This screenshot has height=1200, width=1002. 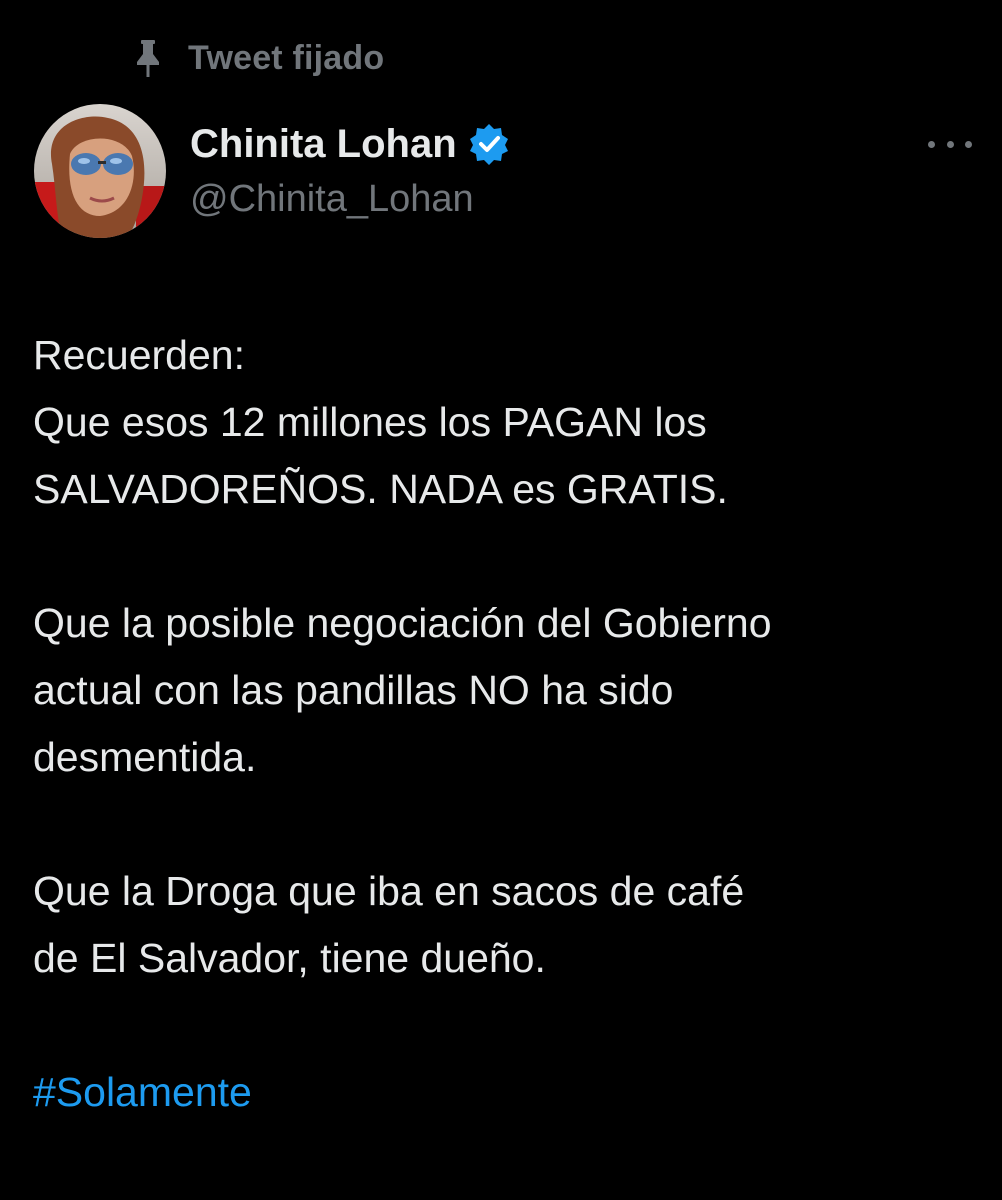 What do you see at coordinates (380, 489) in the screenshot?
I see `tweet-line: SALVADOREÑOS. NADA es GRATIS.` at bounding box center [380, 489].